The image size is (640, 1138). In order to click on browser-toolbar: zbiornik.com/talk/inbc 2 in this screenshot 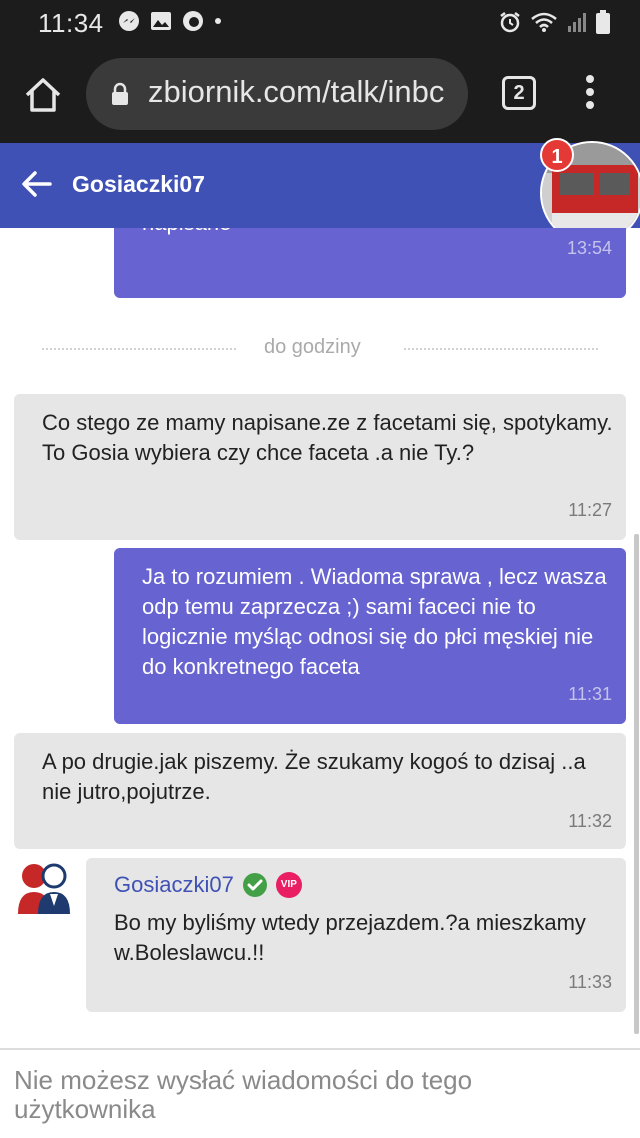, I will do `click(320, 95)`.